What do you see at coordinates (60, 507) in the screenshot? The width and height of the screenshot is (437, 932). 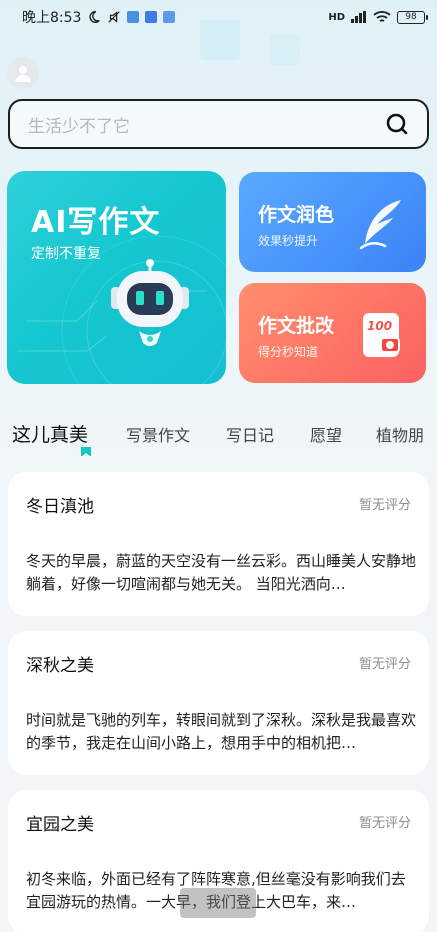 I see `article-title: 冬日滇池` at bounding box center [60, 507].